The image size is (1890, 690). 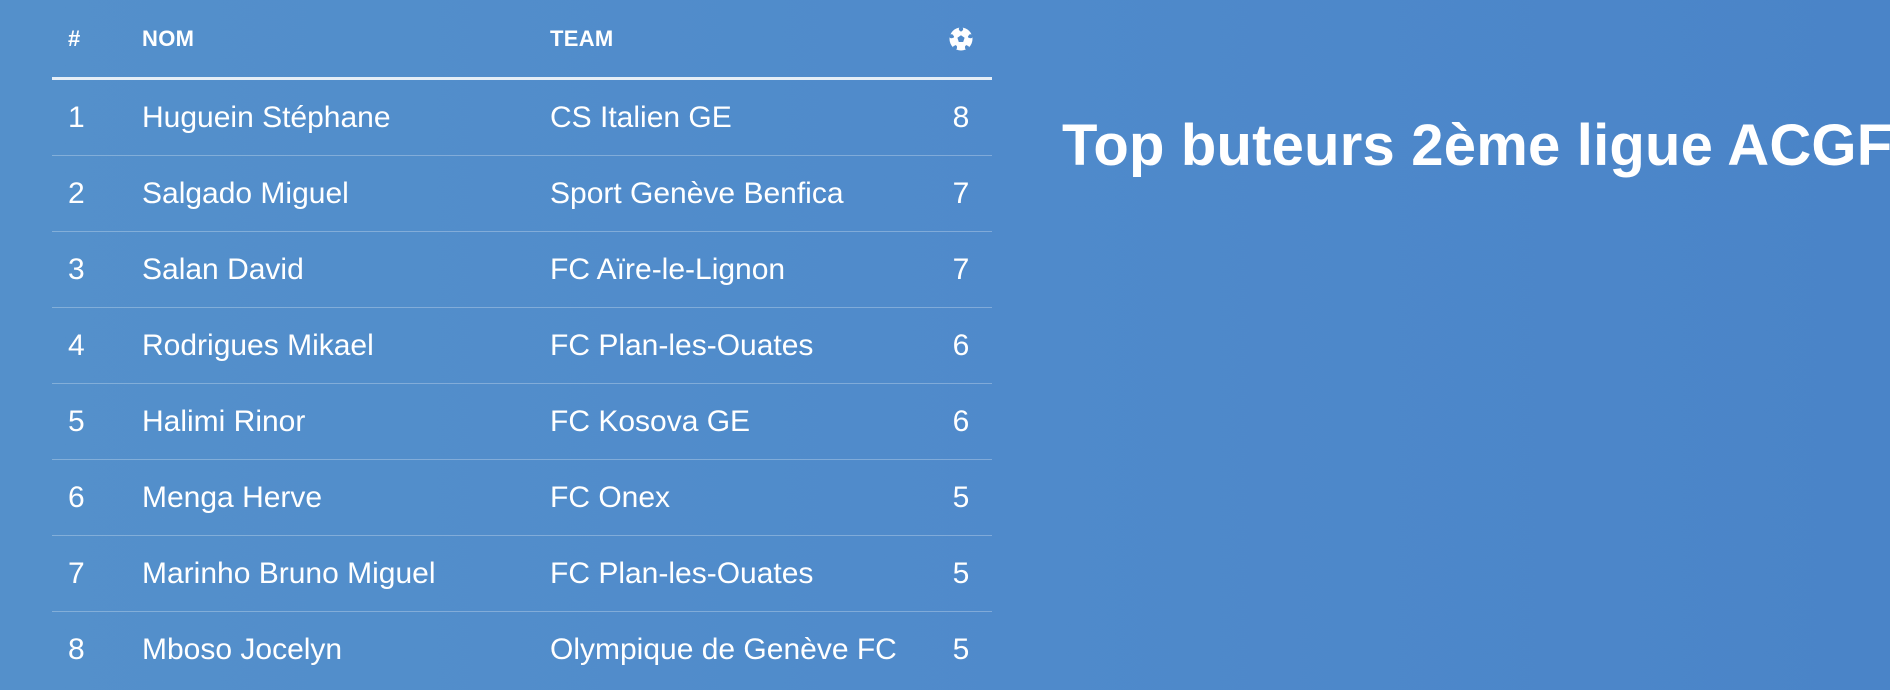 What do you see at coordinates (224, 421) in the screenshot?
I see `row-name: Halimi Rinor` at bounding box center [224, 421].